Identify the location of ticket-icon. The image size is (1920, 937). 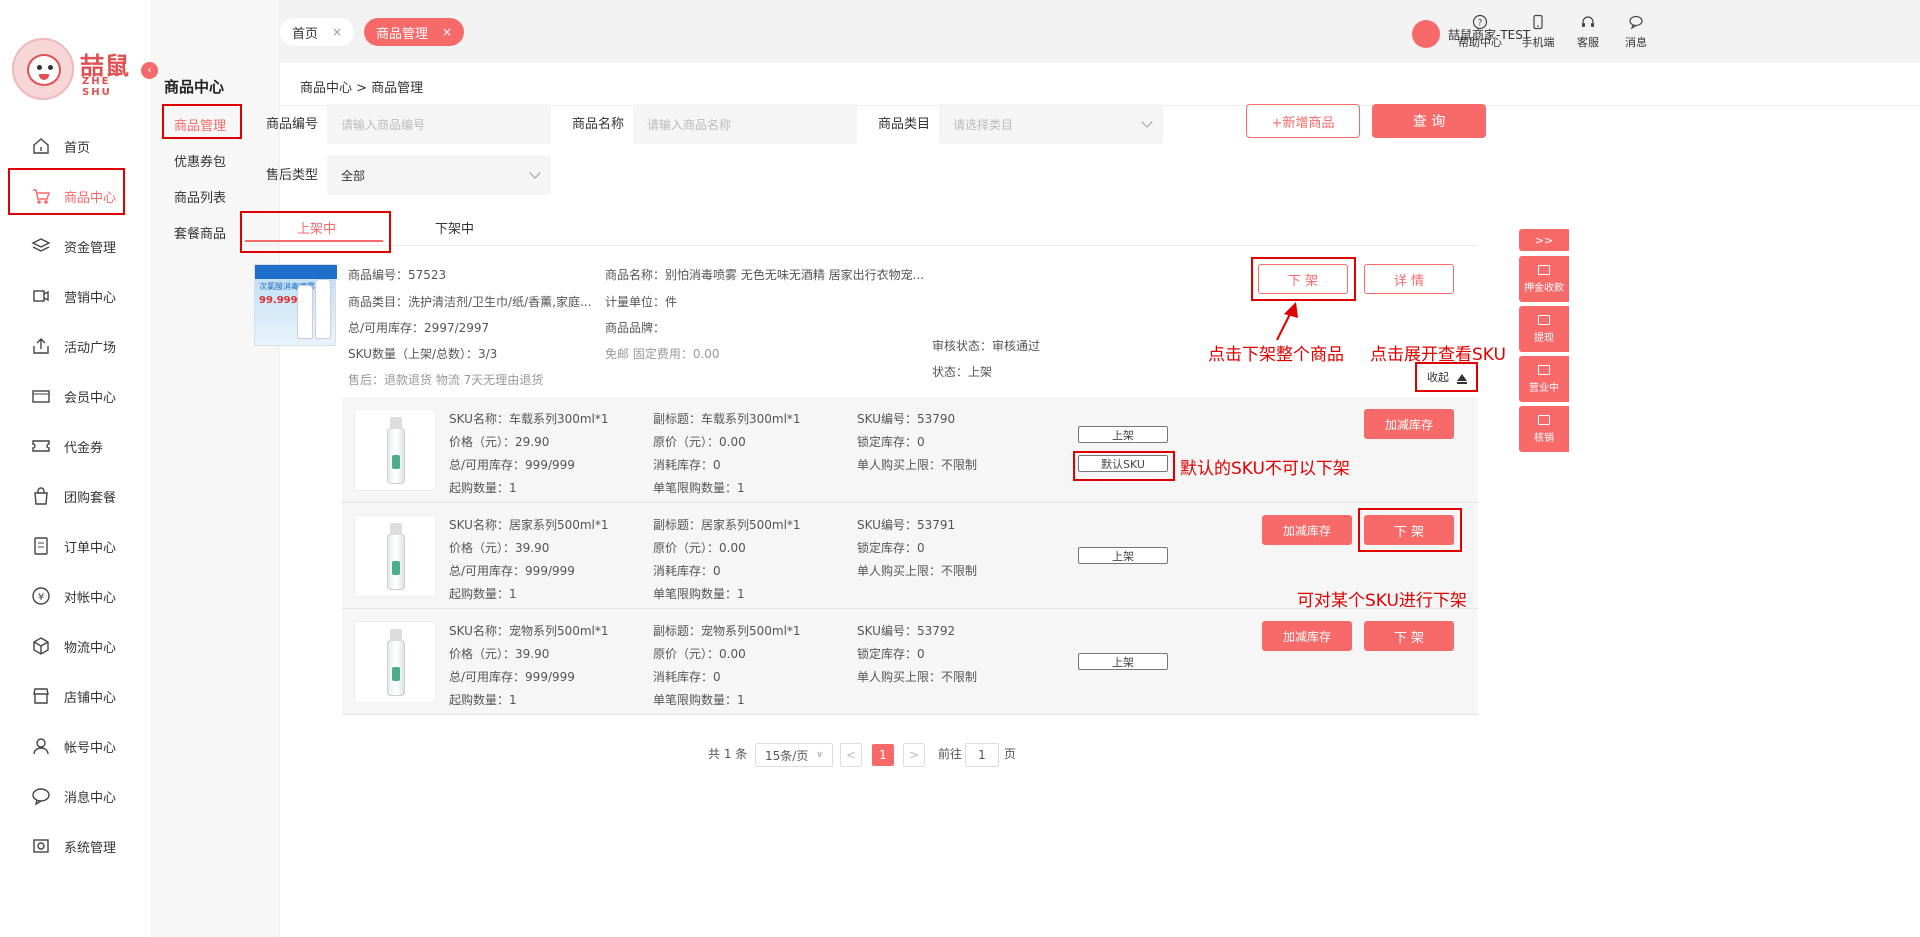
(1544, 419).